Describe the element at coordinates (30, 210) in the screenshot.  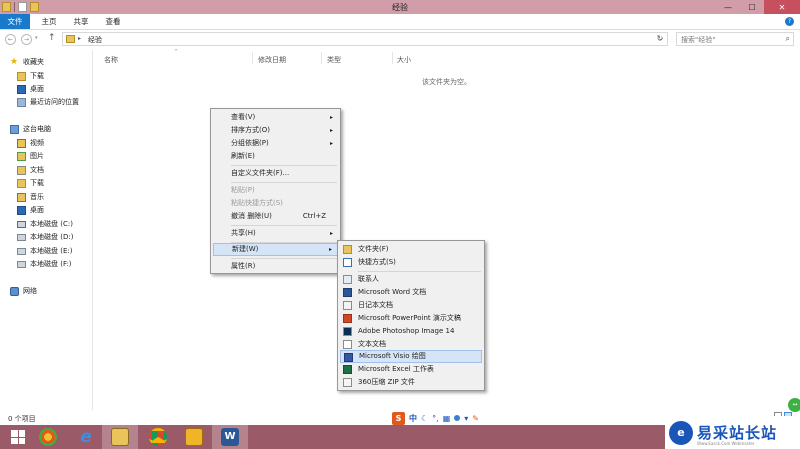
I see `nav-item-pc-desktop: 桌面` at that location.